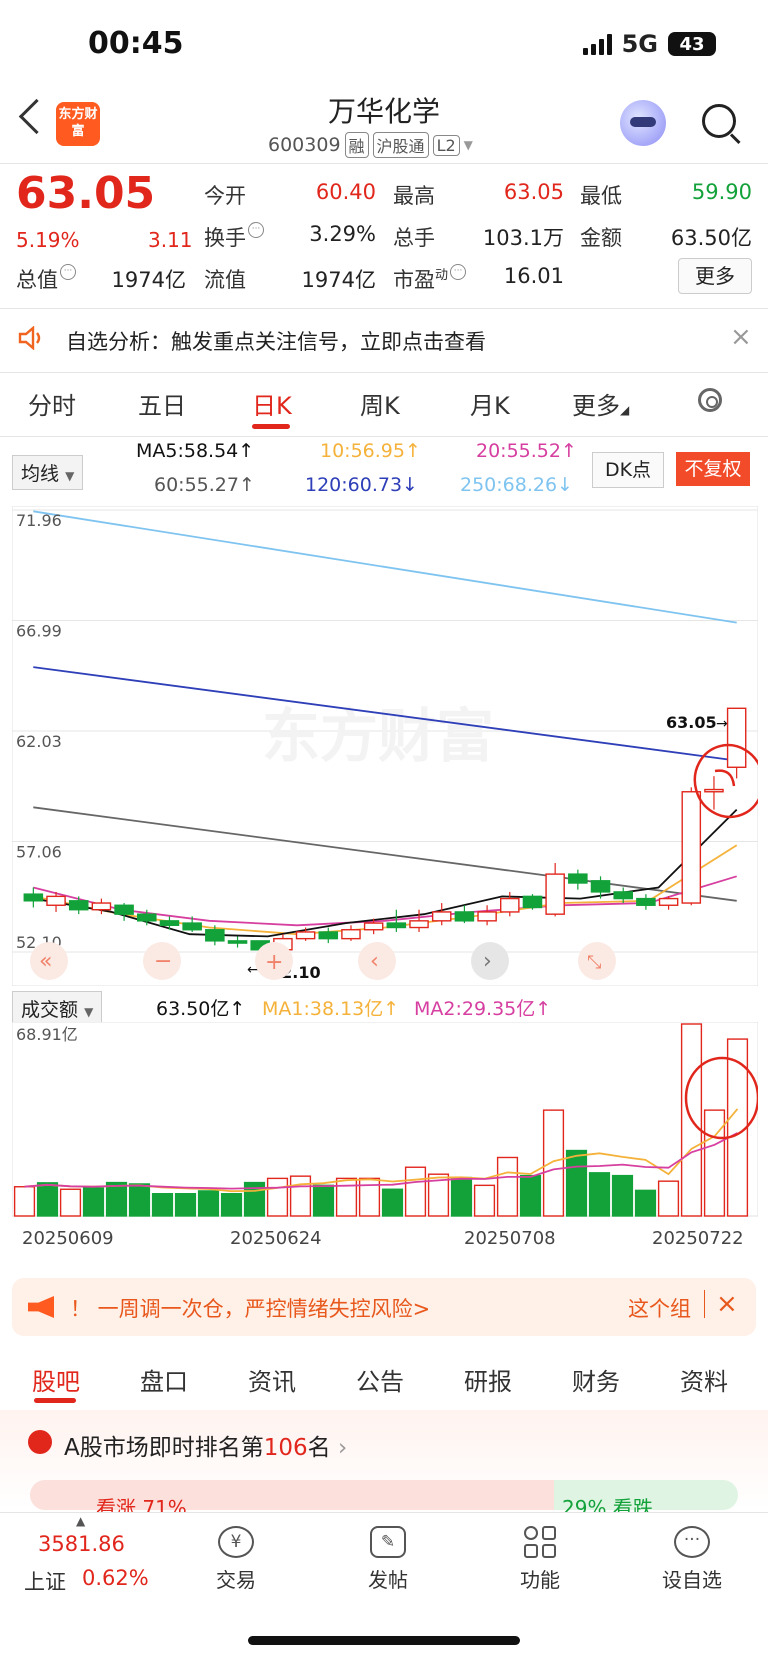  I want to click on nav-post: ✎ 发帖, so click(388, 1559).